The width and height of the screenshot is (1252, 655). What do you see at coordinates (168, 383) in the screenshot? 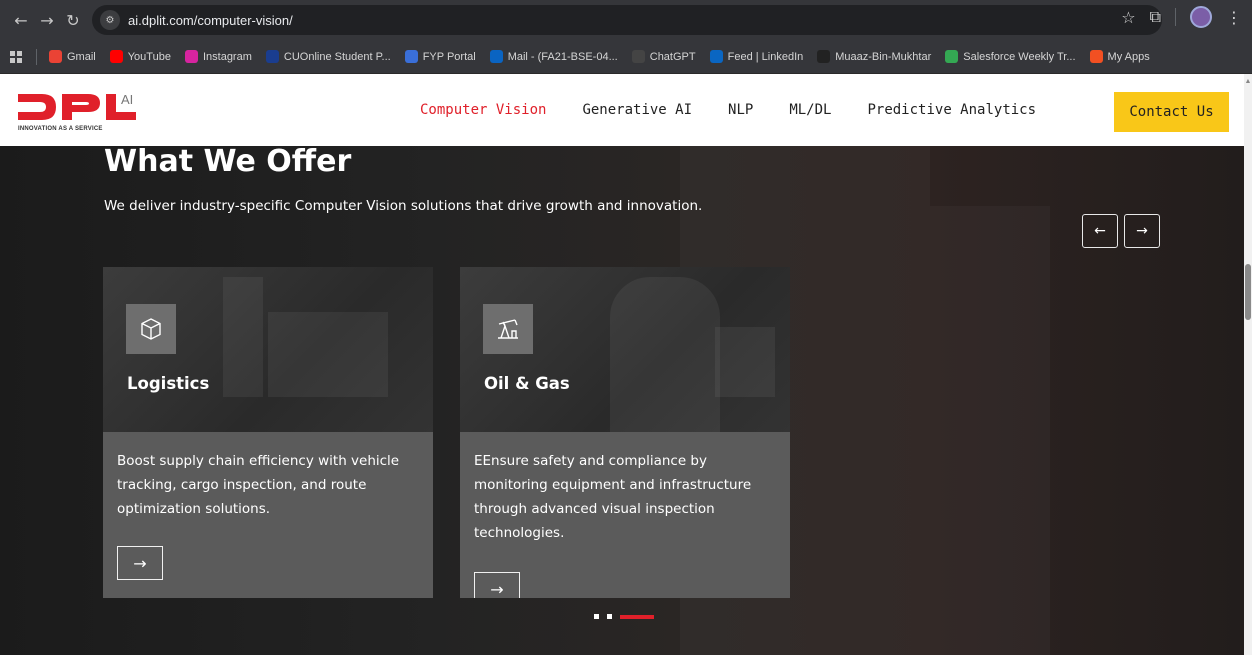
I see `card-title: Logistics` at bounding box center [168, 383].